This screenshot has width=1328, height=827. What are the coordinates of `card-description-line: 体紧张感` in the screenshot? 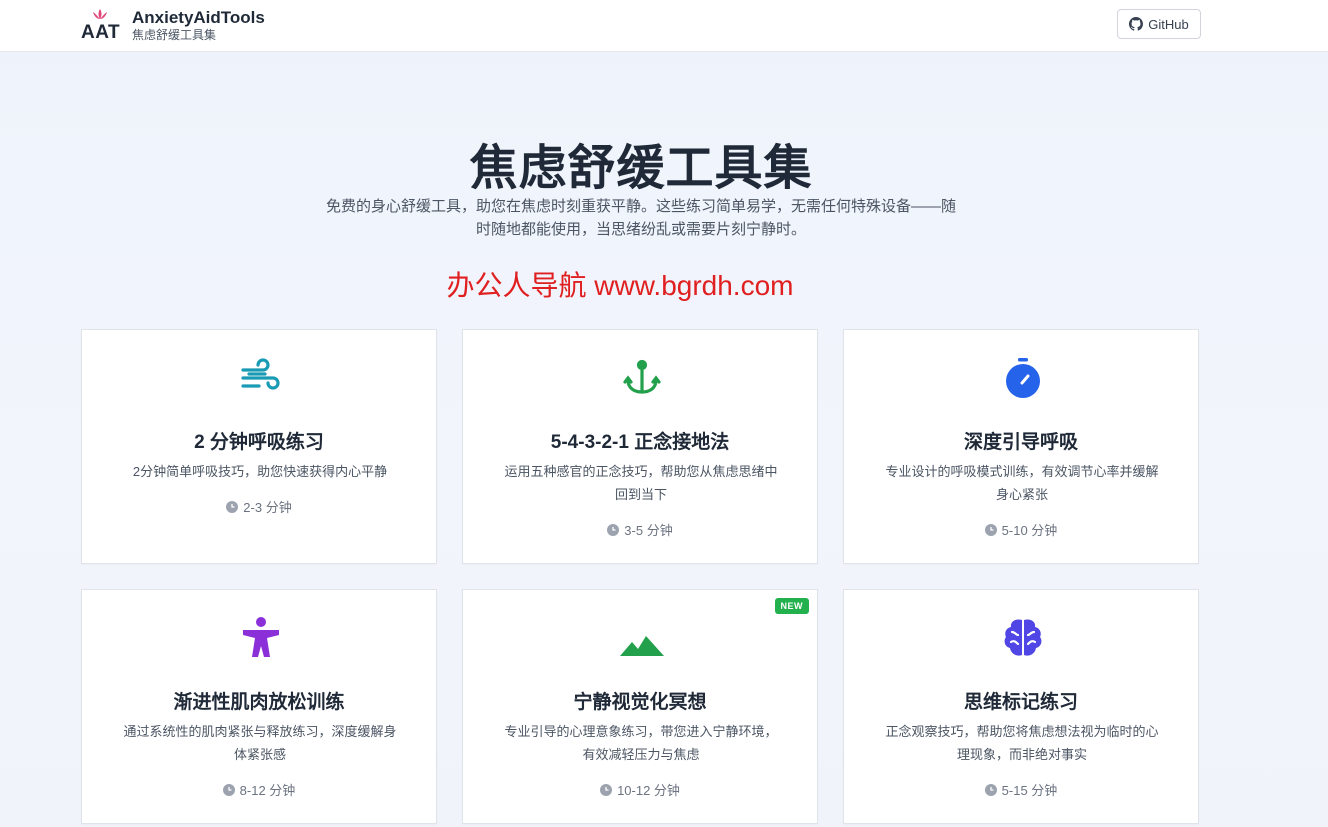 It's located at (259, 754).